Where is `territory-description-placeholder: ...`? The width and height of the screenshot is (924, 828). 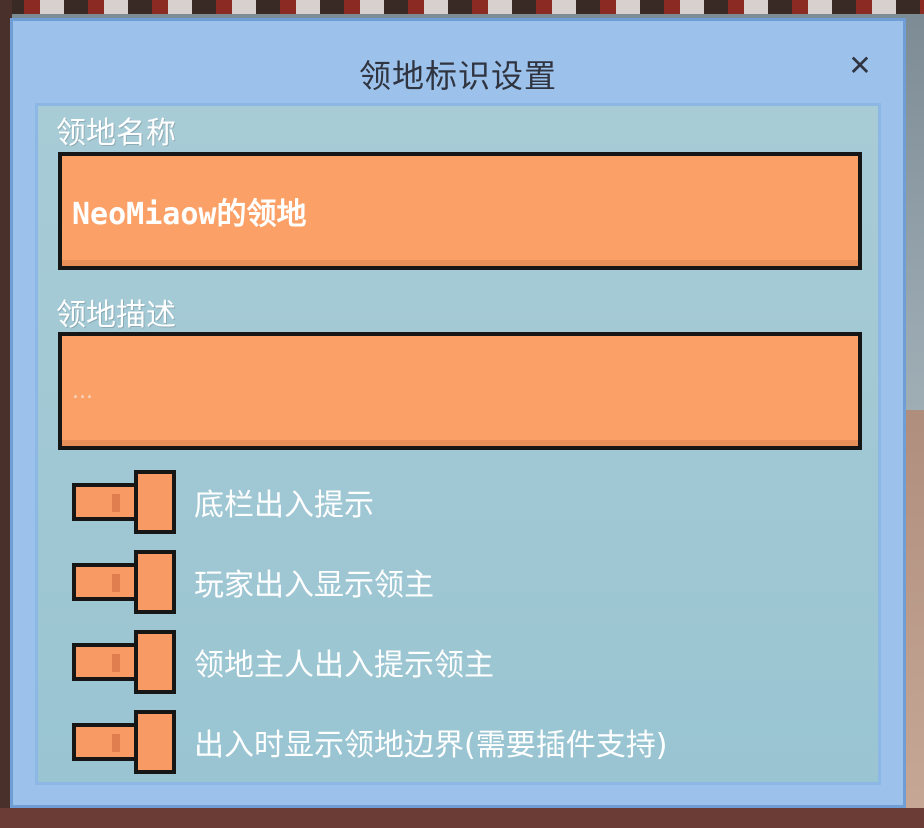 territory-description-placeholder: ... is located at coordinates (82, 391).